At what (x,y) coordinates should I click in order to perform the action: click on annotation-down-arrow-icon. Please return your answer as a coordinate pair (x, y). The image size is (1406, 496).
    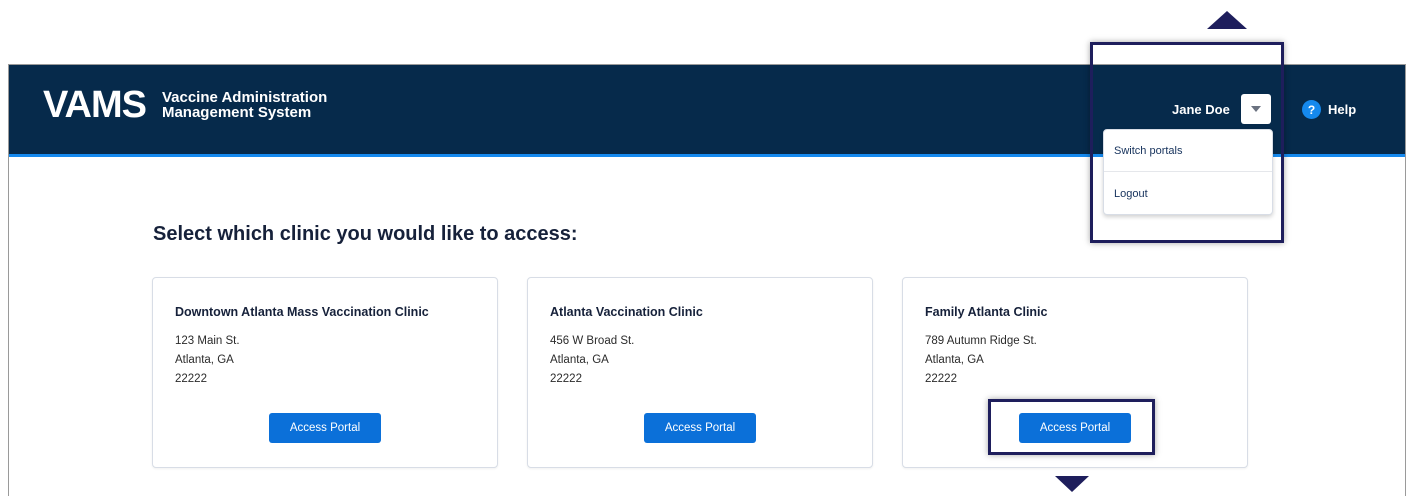
    Looking at the image, I should click on (1072, 484).